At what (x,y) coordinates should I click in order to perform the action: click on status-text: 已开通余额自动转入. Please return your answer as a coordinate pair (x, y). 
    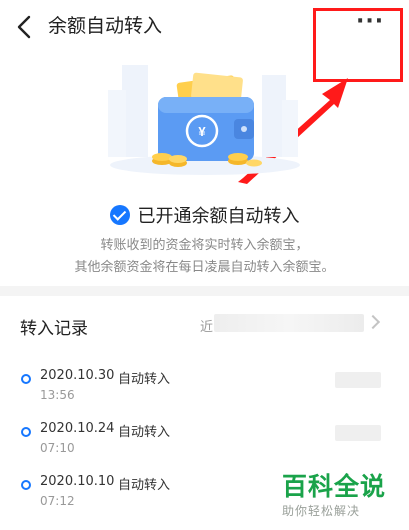
    Looking at the image, I should click on (218, 216).